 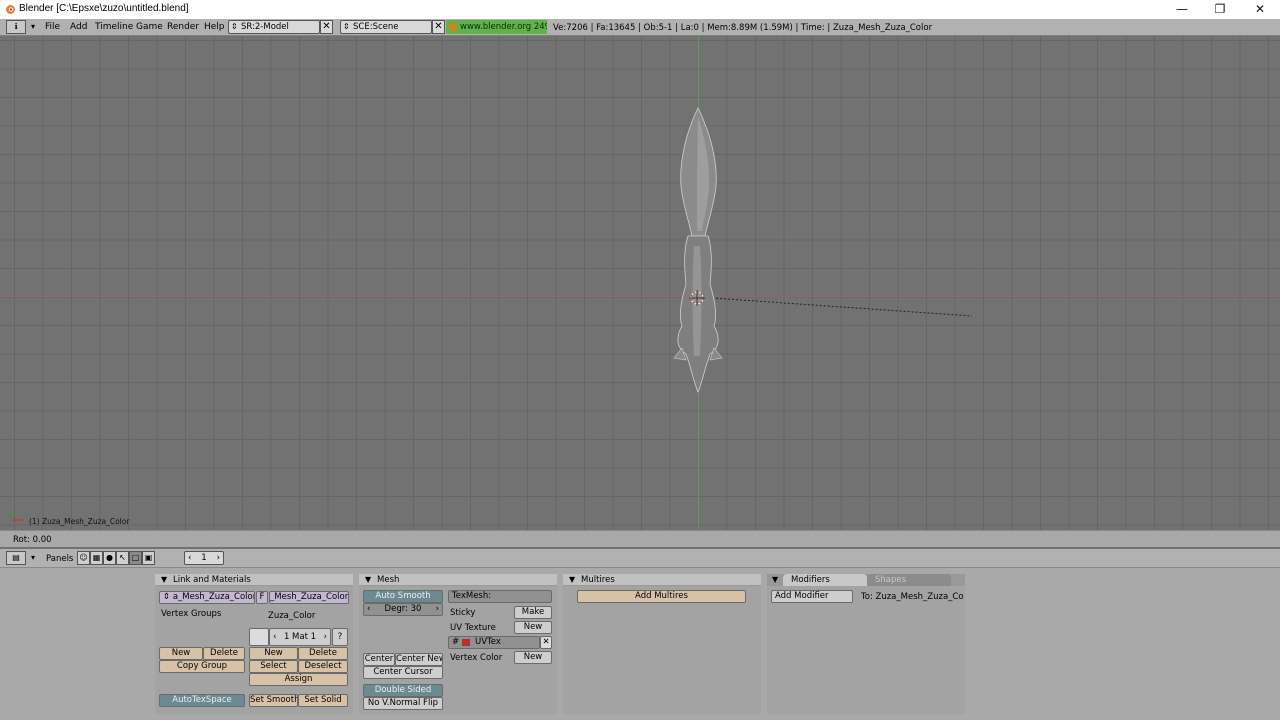 I want to click on center-cursor-button: Center Cursor, so click(x=403, y=672).